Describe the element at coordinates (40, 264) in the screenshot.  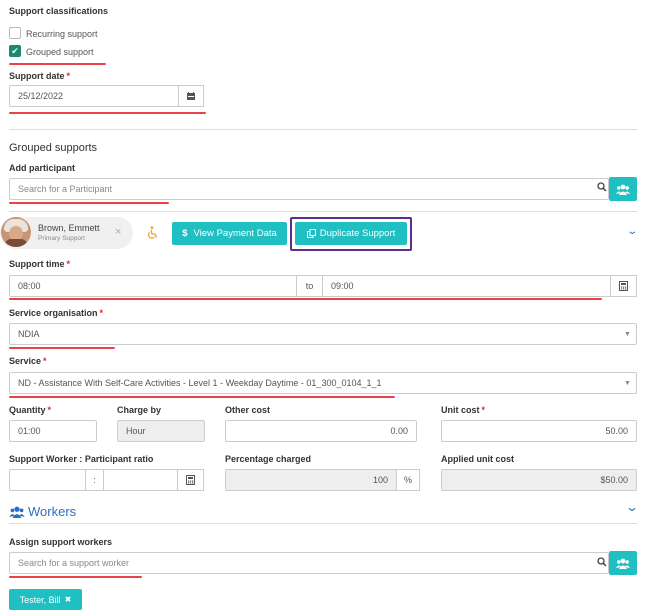
I see `support-time-label: Support time *` at that location.